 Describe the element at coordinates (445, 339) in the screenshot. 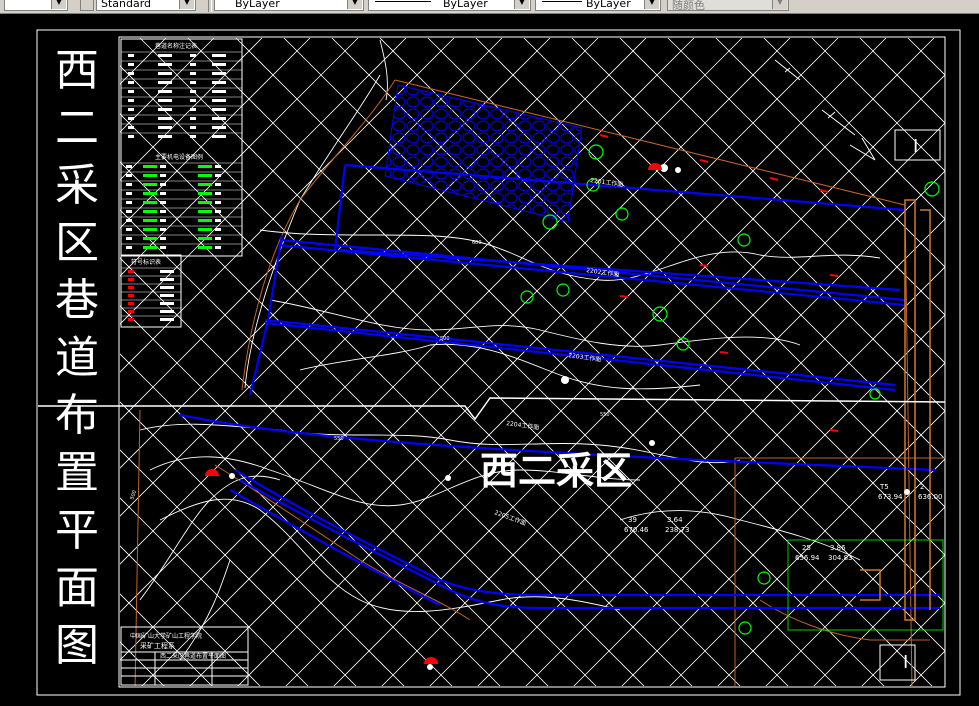

I see `contour-label: 500` at that location.